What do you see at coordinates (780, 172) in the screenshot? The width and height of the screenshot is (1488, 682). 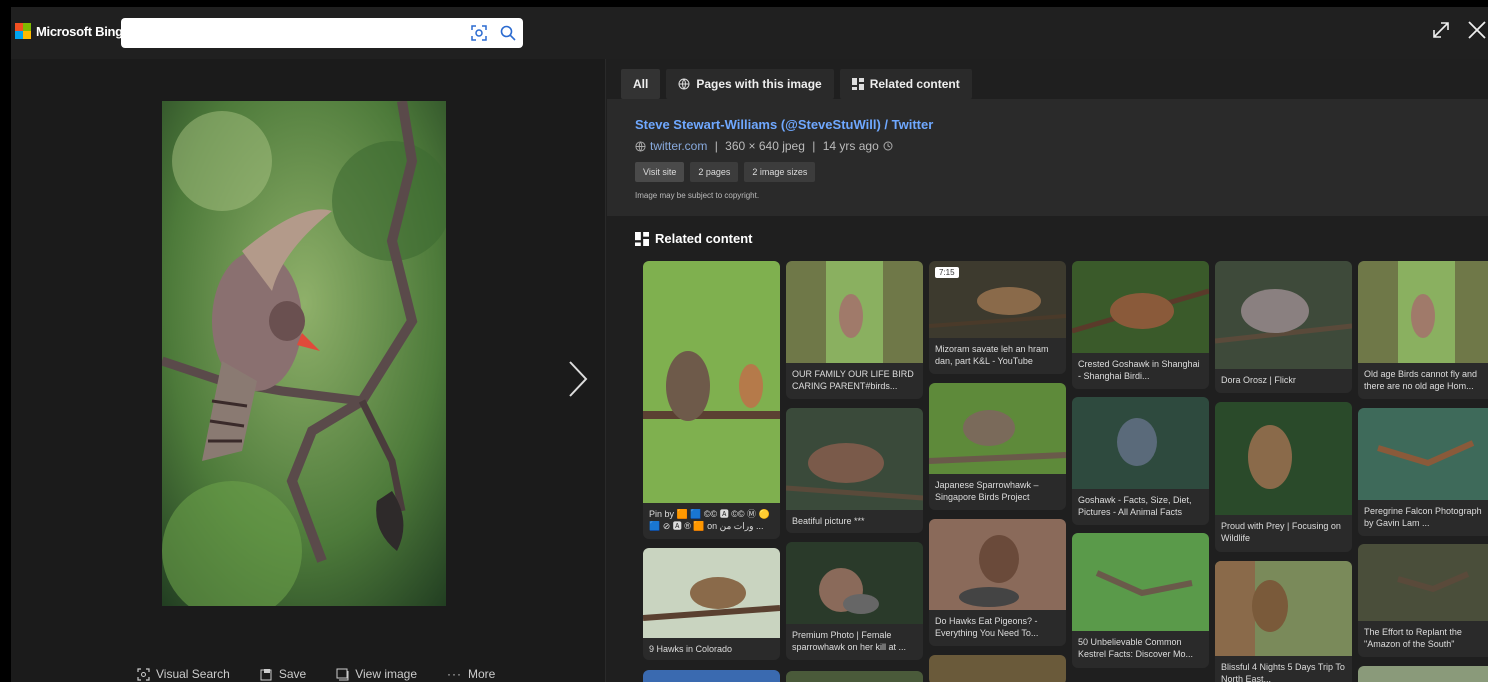 I see `image-sizes-button: 2 image sizes` at bounding box center [780, 172].